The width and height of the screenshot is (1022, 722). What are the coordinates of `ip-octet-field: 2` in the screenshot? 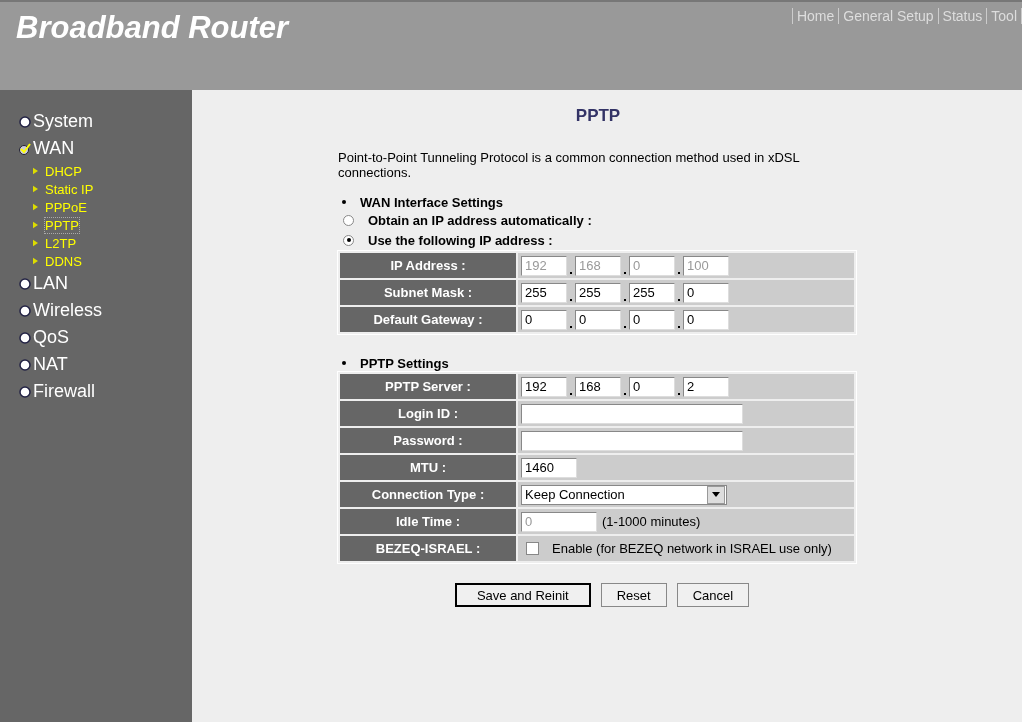 It's located at (706, 386).